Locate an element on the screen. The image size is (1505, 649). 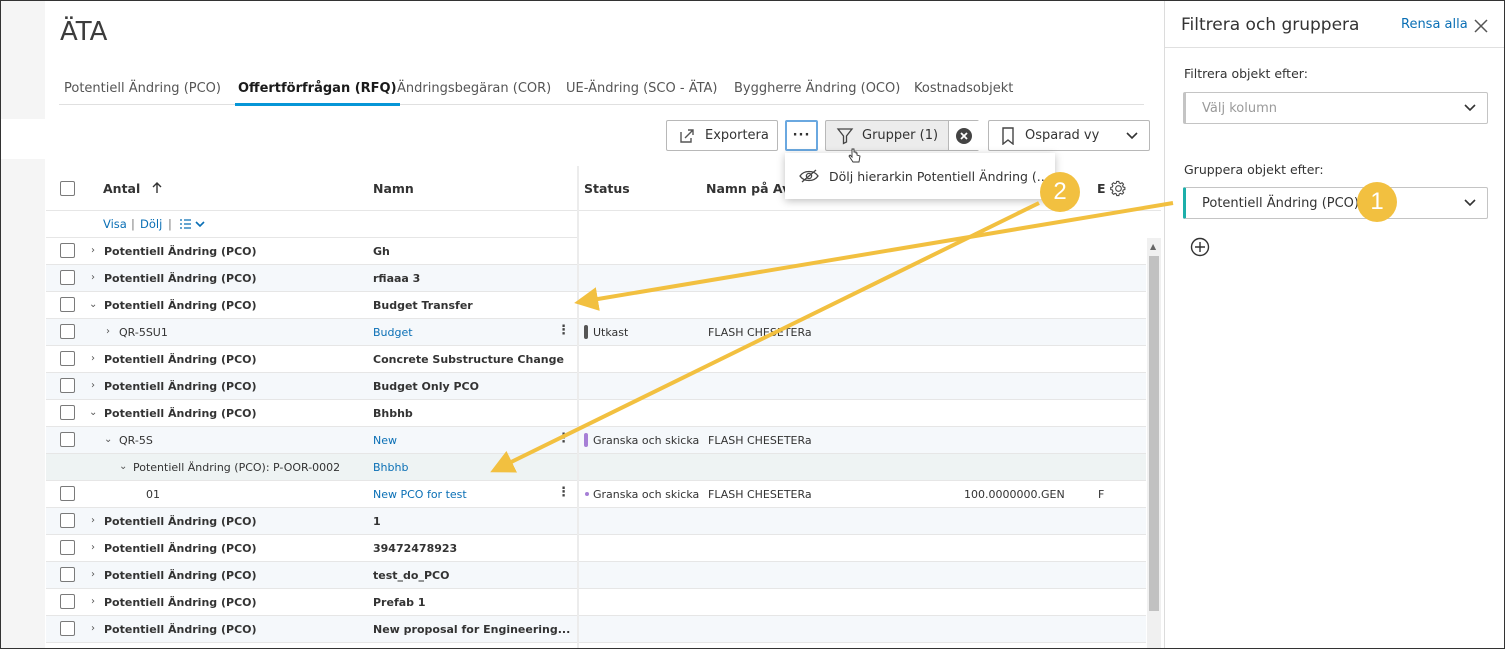
tab-cor: Ändringsbegäran (COR) is located at coordinates (474, 88).